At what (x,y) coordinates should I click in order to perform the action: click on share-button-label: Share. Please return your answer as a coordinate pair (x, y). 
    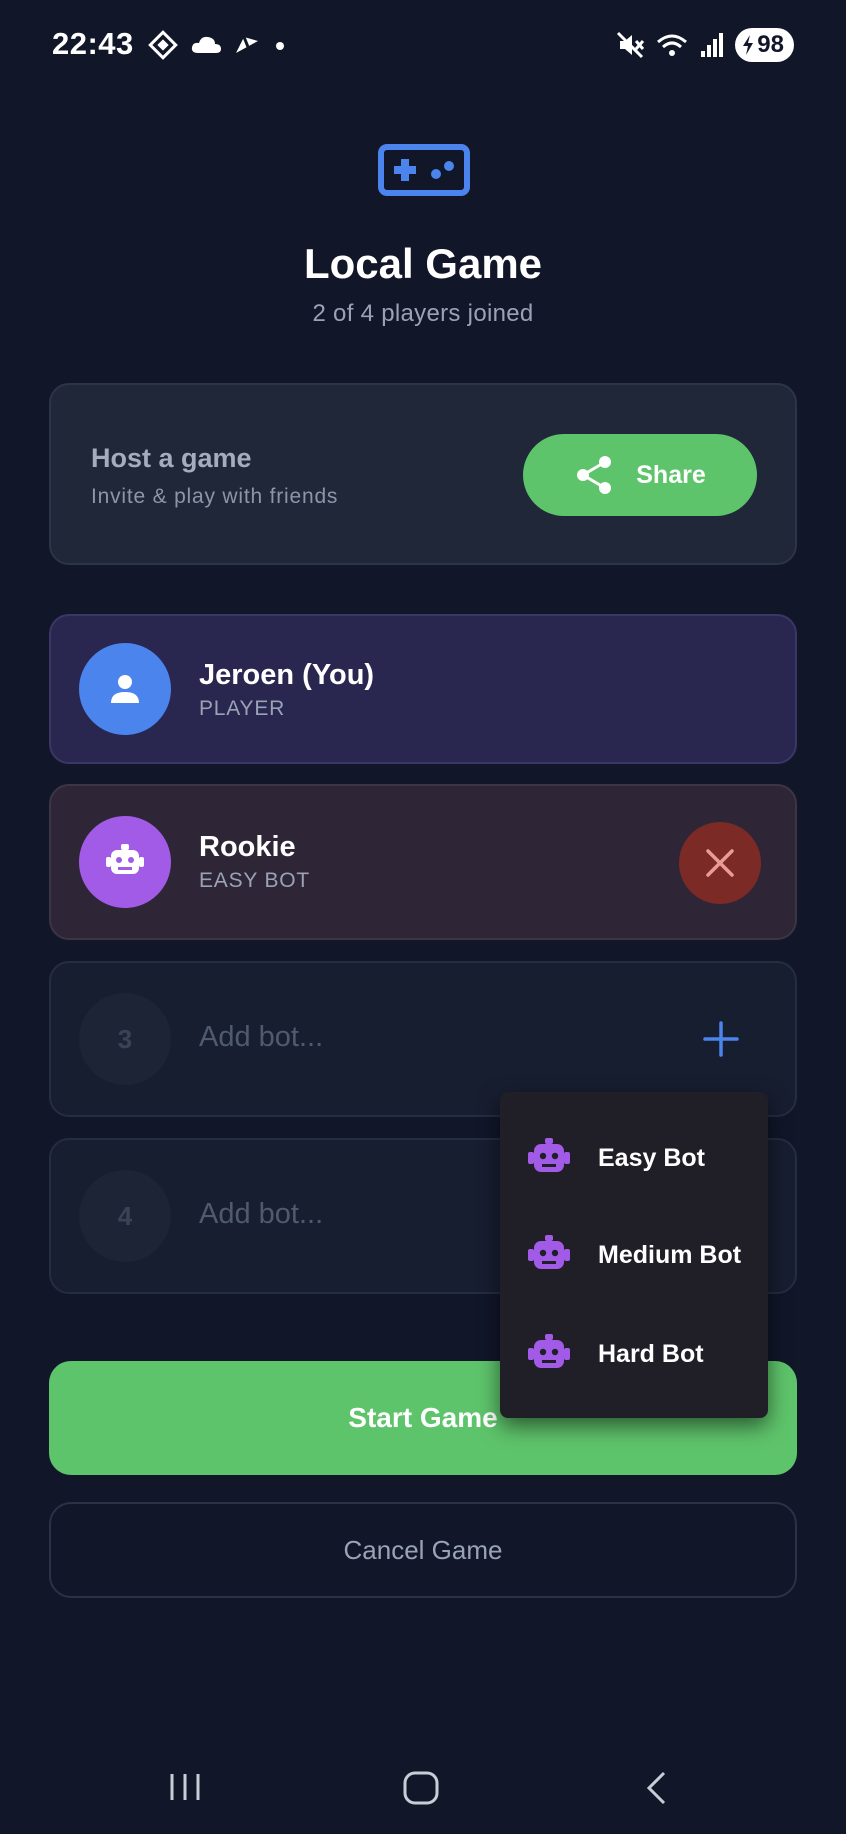
    Looking at the image, I should click on (671, 474).